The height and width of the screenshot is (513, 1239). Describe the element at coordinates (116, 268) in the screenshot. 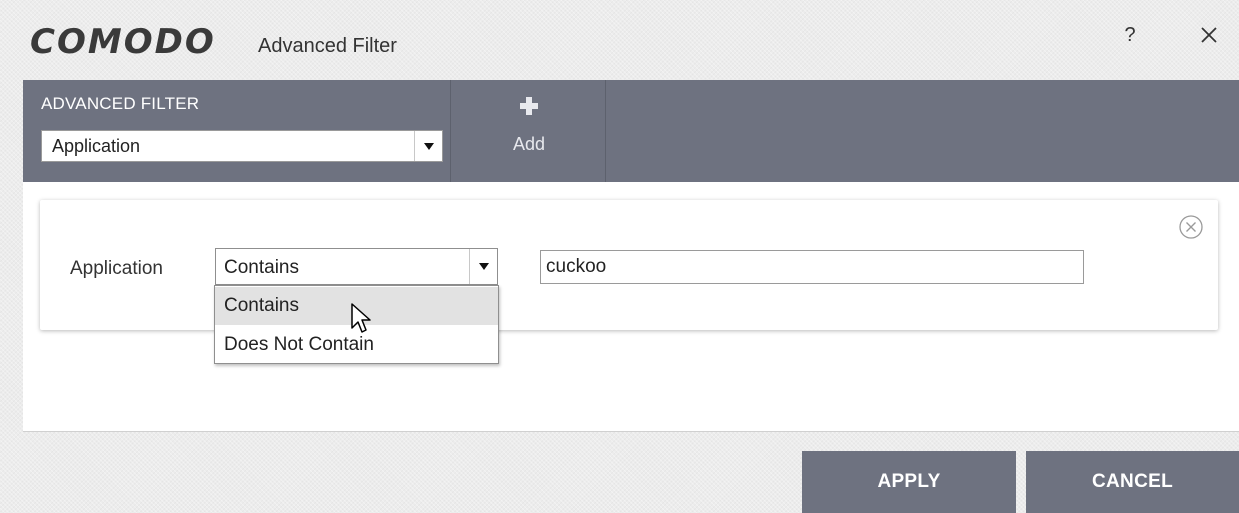

I see `rule-field-label: Application` at that location.